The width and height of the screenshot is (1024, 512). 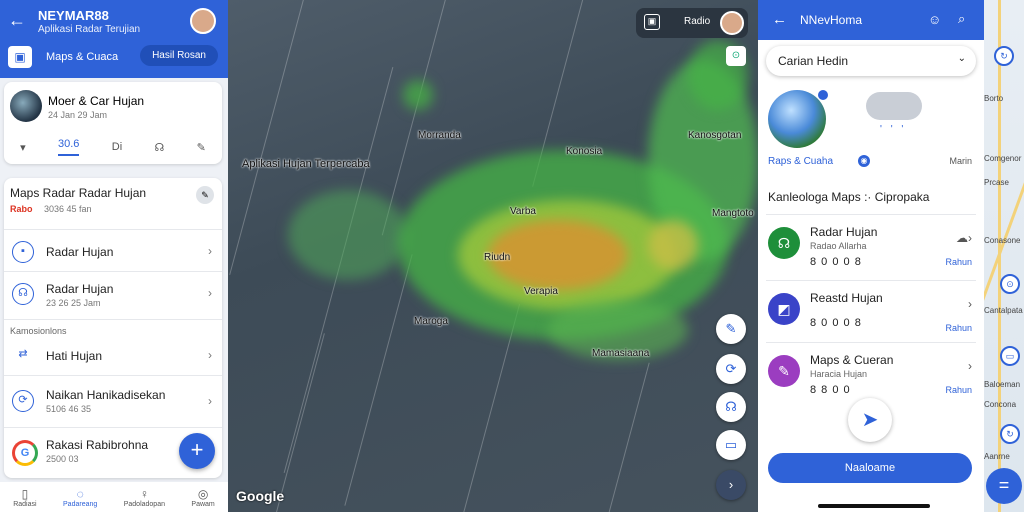 What do you see at coordinates (26, 106) in the screenshot?
I see `profile-thumbnail` at bounding box center [26, 106].